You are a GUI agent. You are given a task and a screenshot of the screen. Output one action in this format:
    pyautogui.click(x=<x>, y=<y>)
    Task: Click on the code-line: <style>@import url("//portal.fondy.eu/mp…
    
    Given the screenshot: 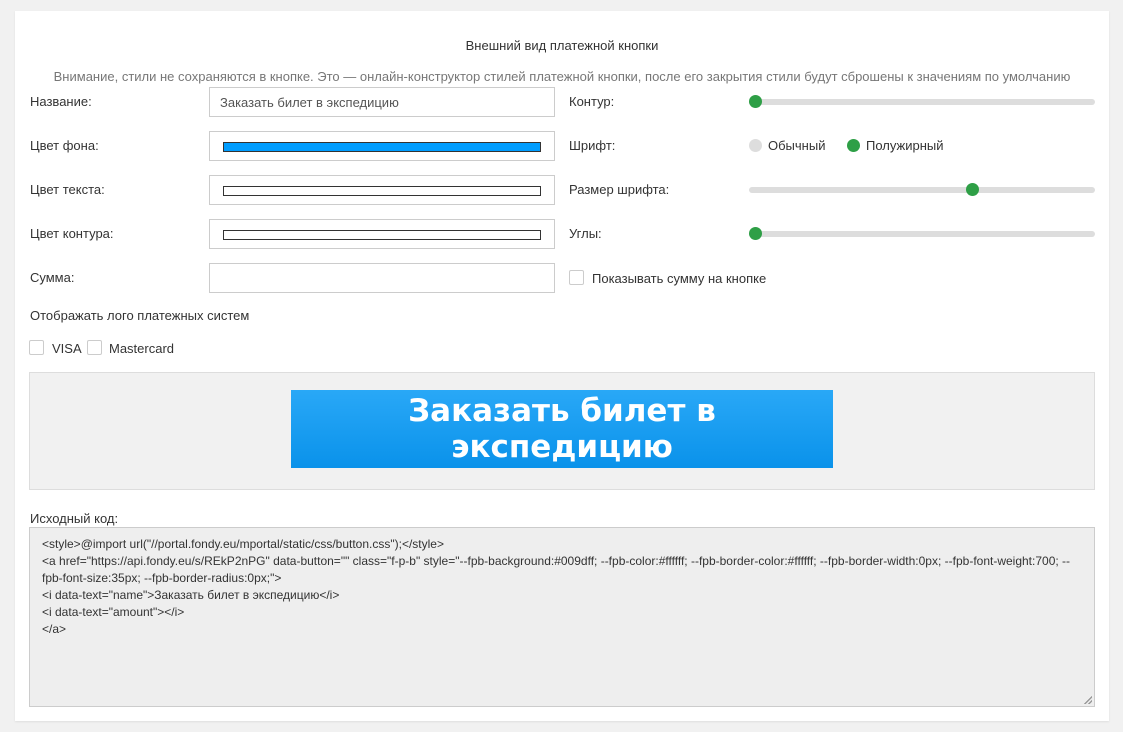 What is the action you would take?
    pyautogui.click(x=243, y=544)
    